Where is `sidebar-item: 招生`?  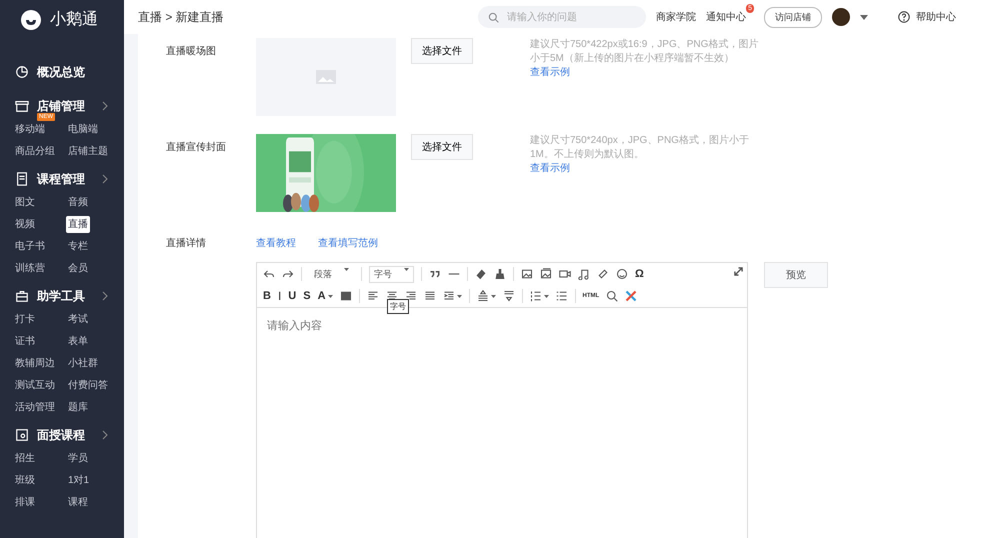
sidebar-item: 招生 is located at coordinates (25, 458).